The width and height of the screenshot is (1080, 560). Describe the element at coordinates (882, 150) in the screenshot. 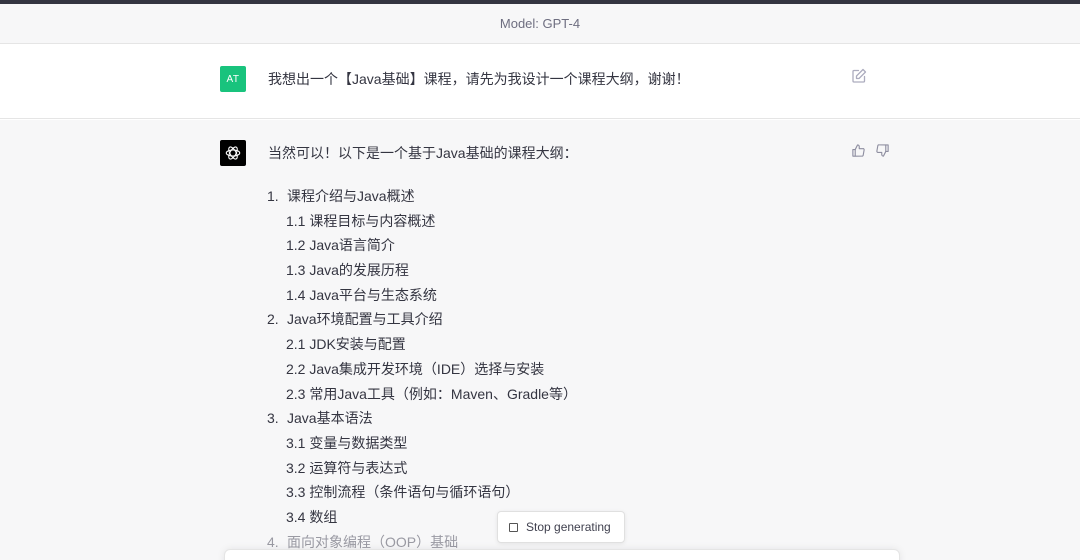

I see `thumbs-down-icon` at that location.